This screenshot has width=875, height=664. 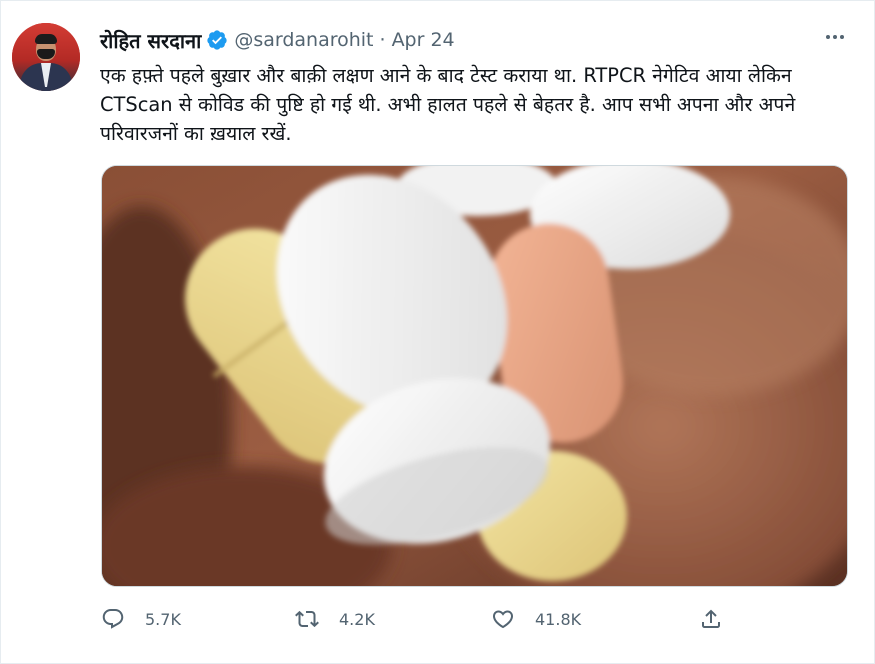 I want to click on share-button, so click(x=711, y=619).